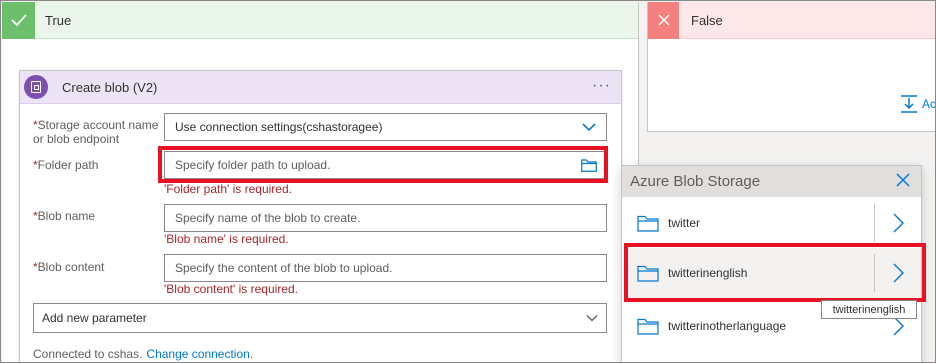 This screenshot has width=936, height=363. Describe the element at coordinates (18, 20) in the screenshot. I see `checkmark-icon` at that location.